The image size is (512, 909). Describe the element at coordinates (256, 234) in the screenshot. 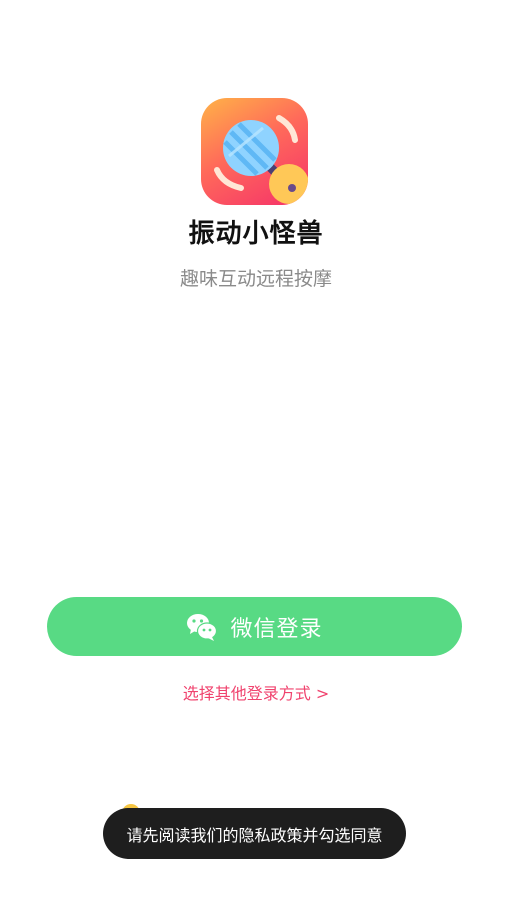

I see `app-name: 振动小怪兽` at that location.